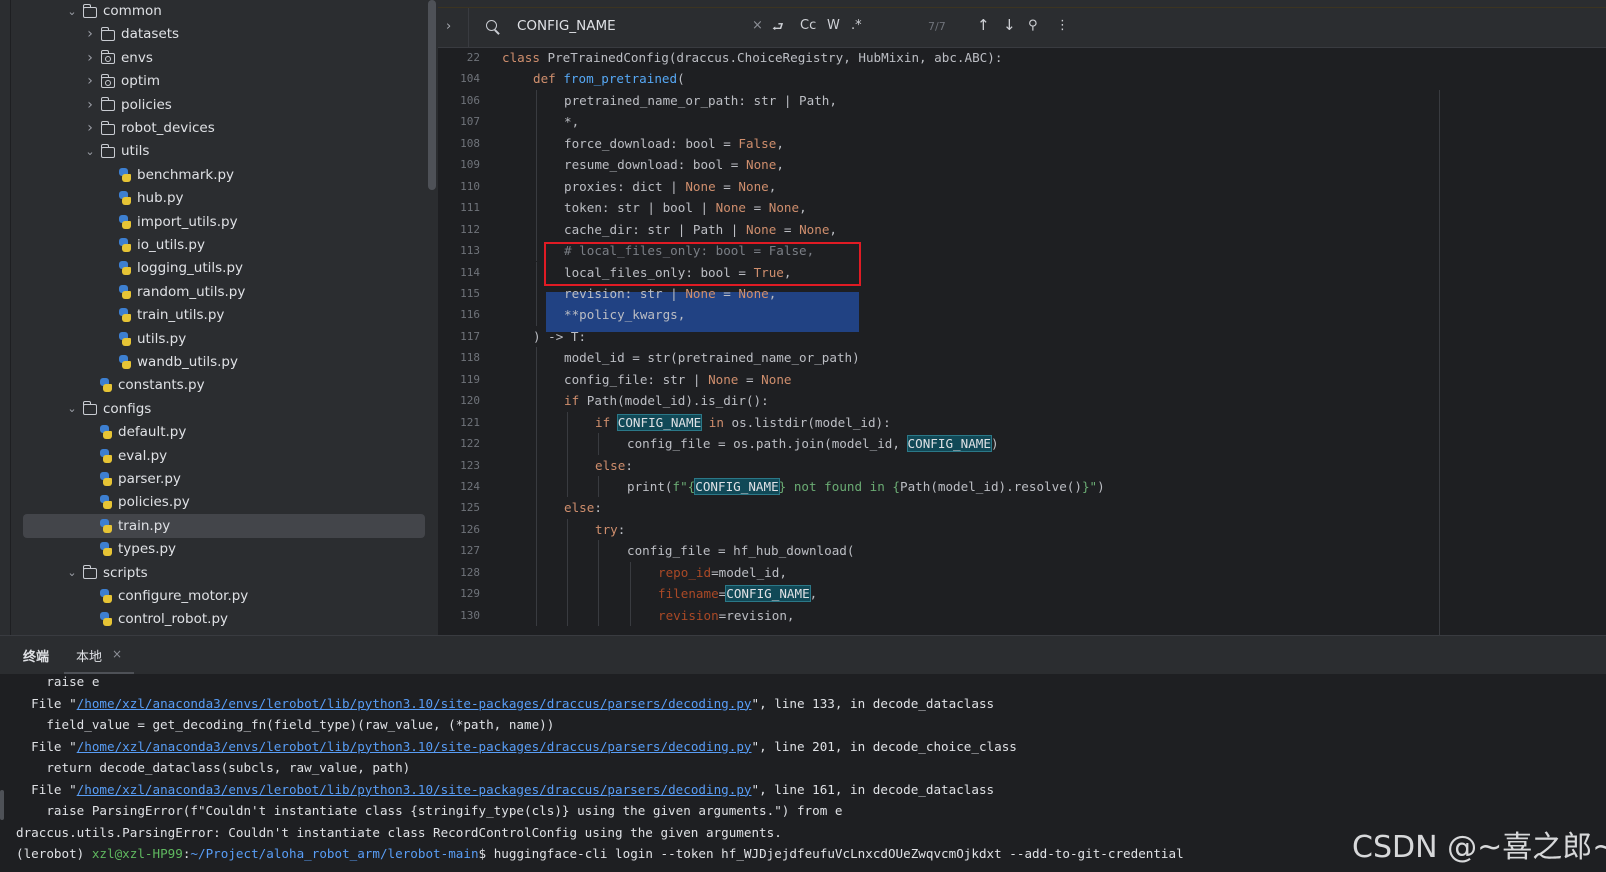 This screenshot has width=1606, height=872. I want to click on find-replace-toggle-icon: ›, so click(448, 26).